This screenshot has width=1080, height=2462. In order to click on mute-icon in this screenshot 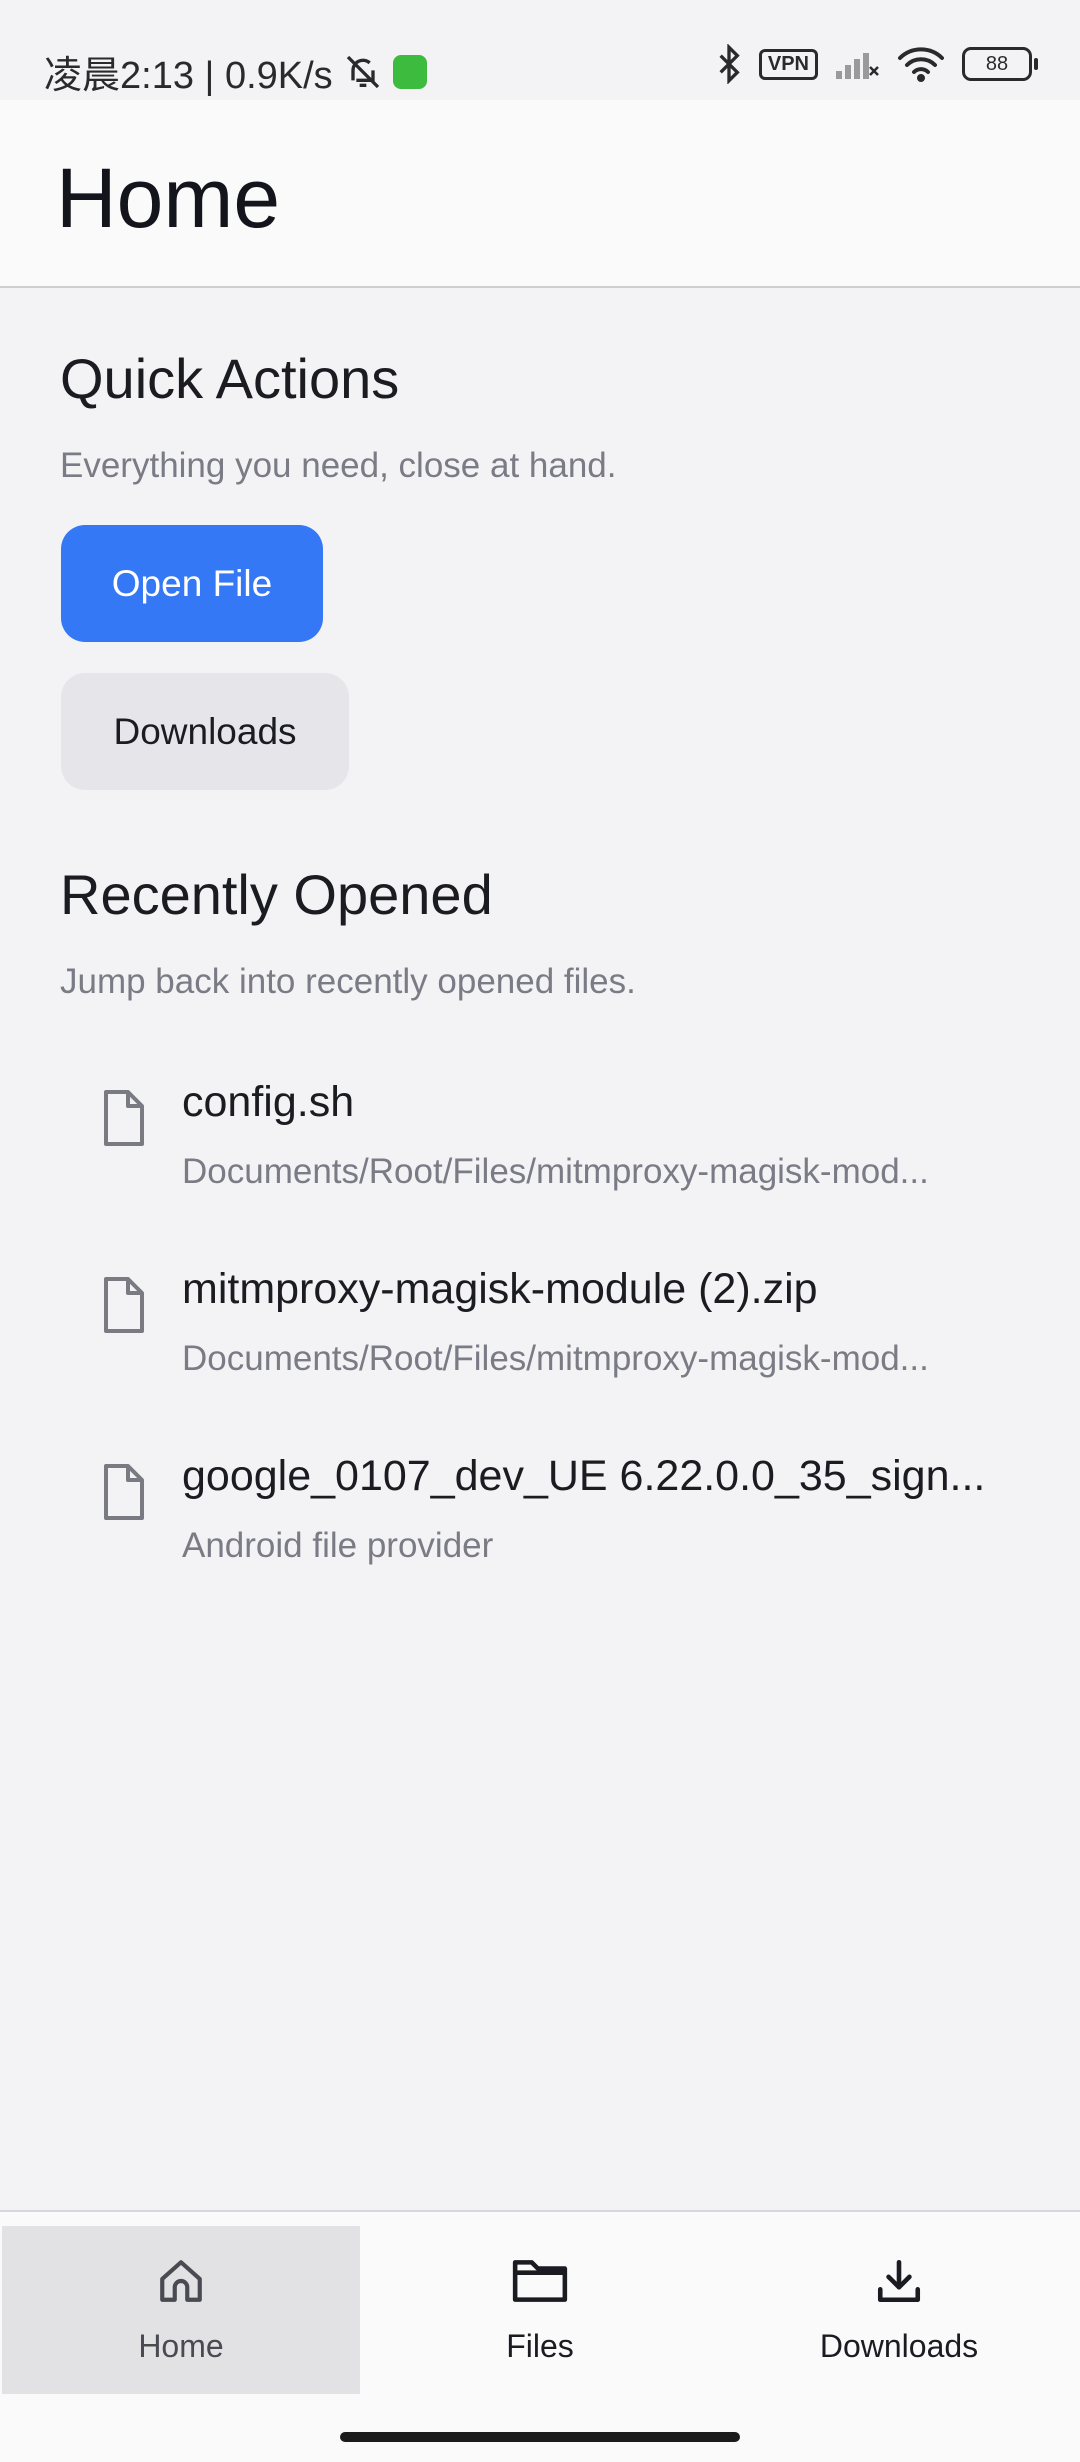, I will do `click(363, 72)`.